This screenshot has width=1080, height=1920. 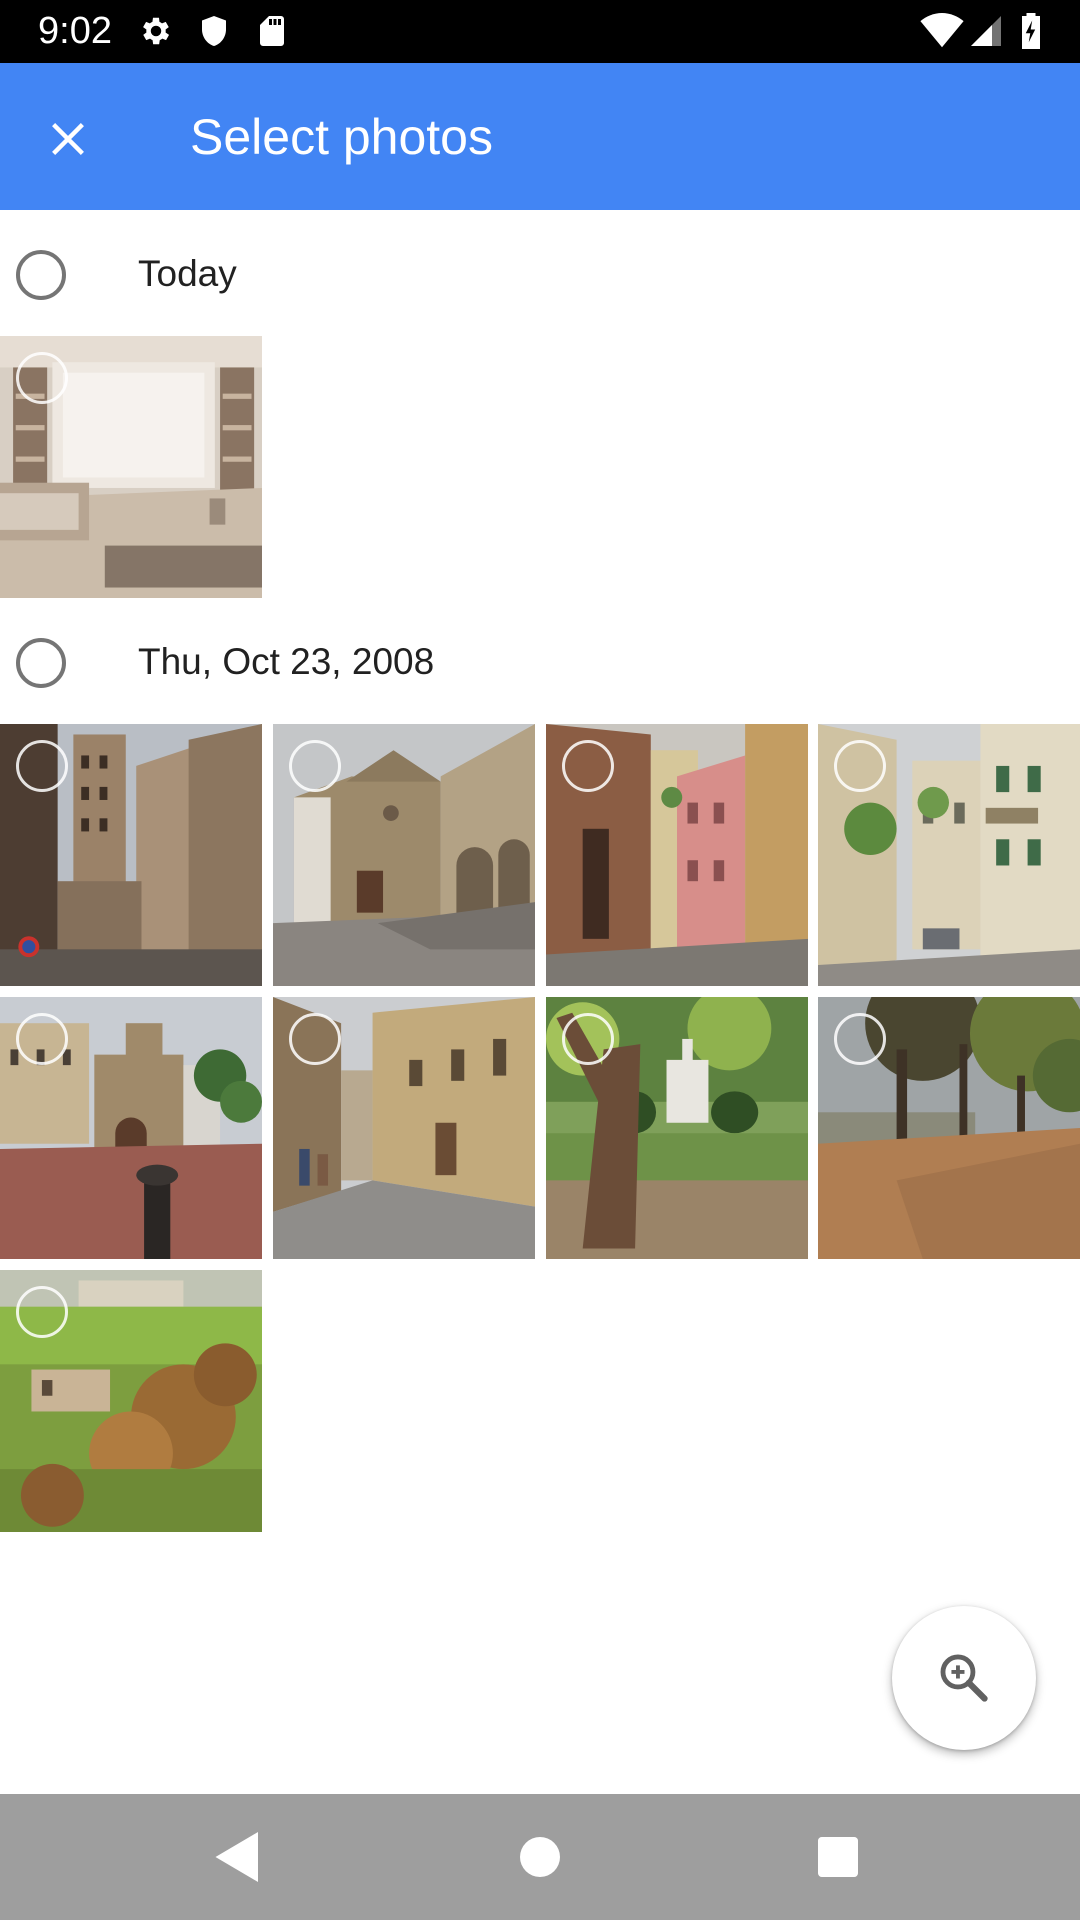 I want to click on cell-signal-icon, so click(x=986, y=31).